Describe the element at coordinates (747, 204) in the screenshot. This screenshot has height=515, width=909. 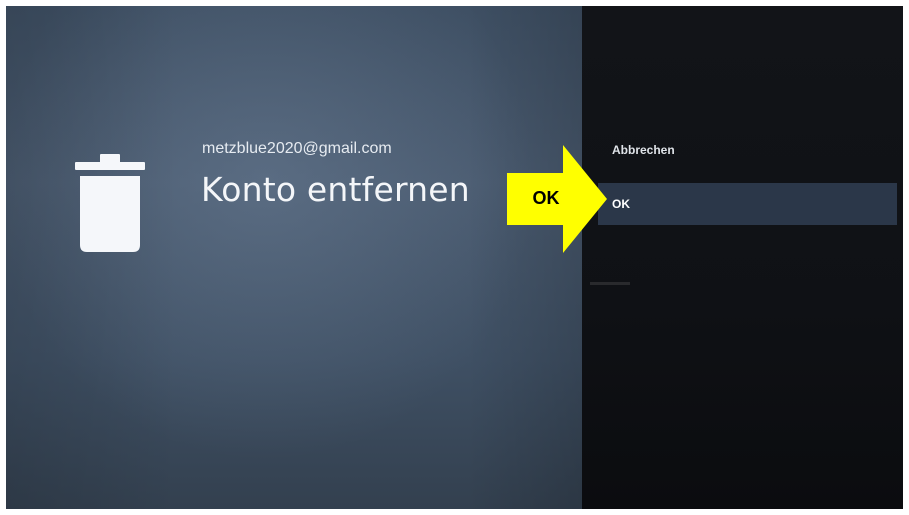
I see `ok-button: OK` at that location.